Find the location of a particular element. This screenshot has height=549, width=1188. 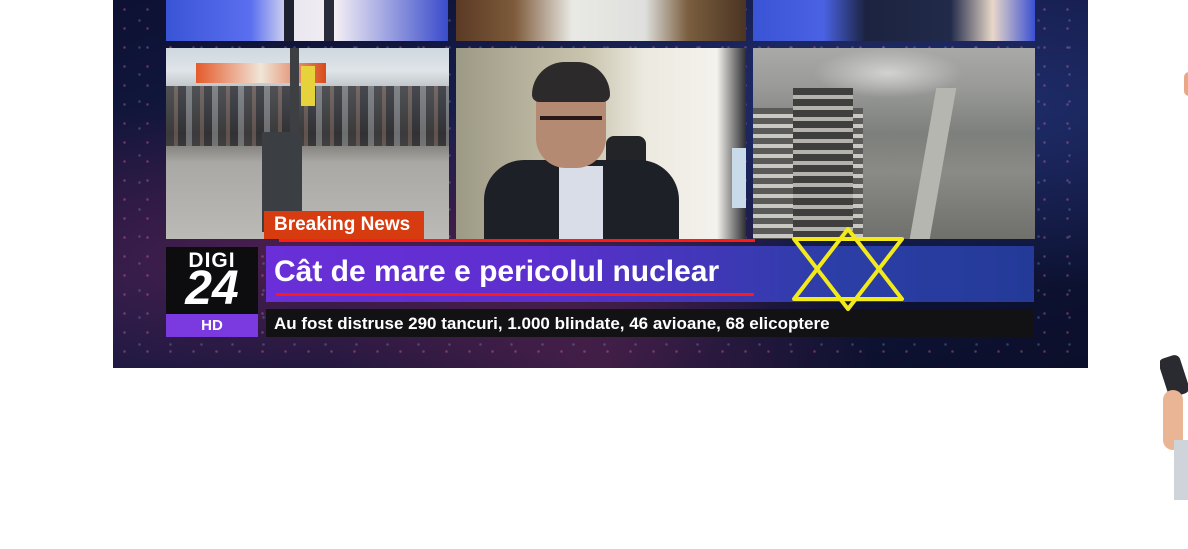

video-tile-top-center is located at coordinates (601, 20).